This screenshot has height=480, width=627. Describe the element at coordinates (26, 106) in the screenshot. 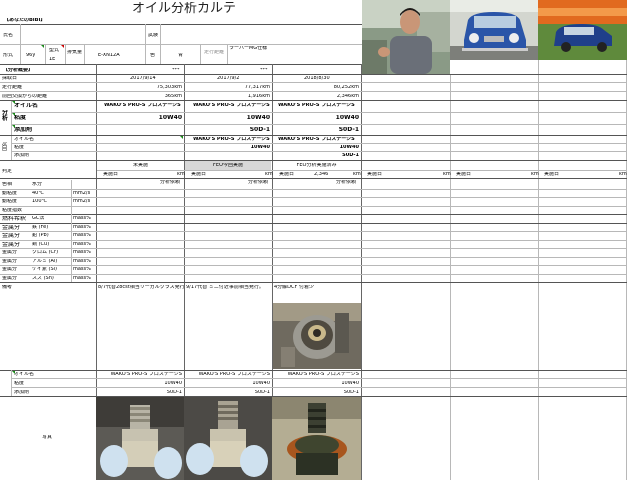

I see `row-label-oil-name: オイル名` at that location.